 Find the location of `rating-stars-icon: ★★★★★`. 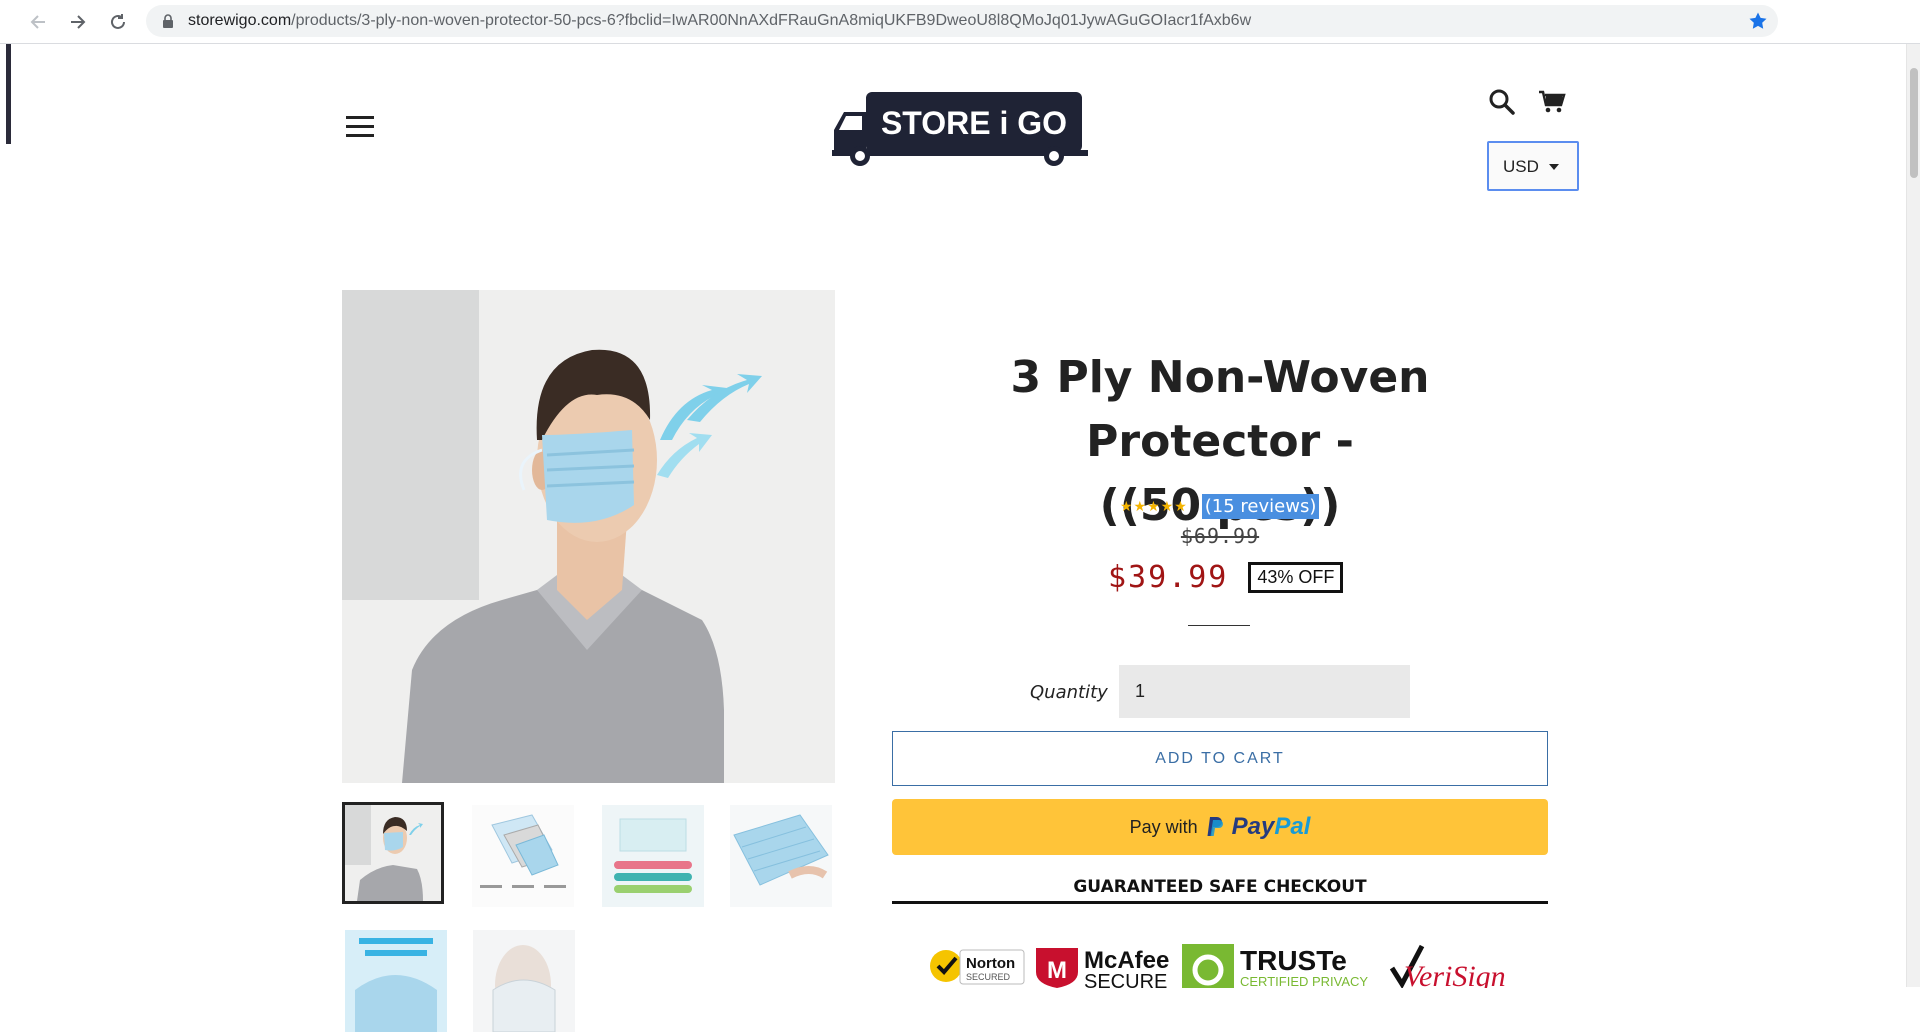

rating-stars-icon: ★★★★★ is located at coordinates (1154, 505).